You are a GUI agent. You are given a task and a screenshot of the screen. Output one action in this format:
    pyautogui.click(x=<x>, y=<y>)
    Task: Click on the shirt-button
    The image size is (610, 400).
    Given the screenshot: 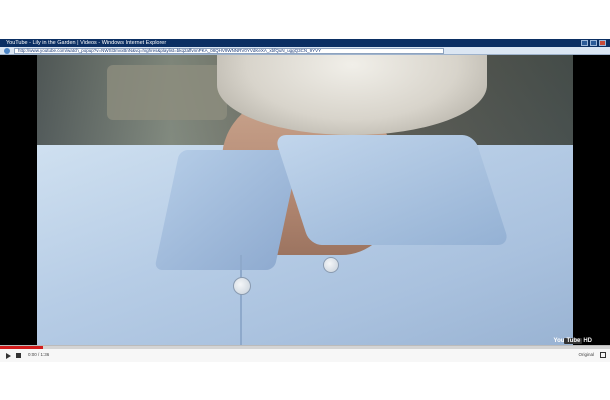 What is the action you would take?
    pyautogui.click(x=242, y=286)
    